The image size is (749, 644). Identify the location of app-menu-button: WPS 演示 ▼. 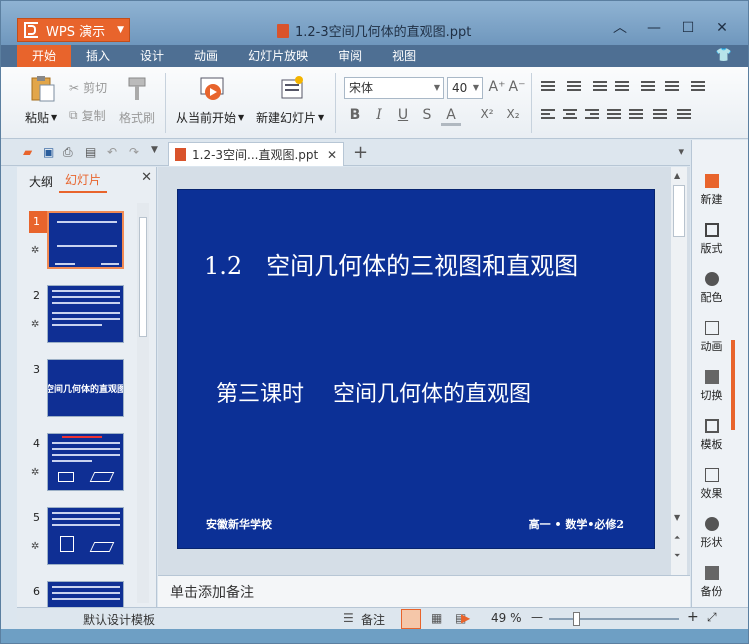
(73, 30).